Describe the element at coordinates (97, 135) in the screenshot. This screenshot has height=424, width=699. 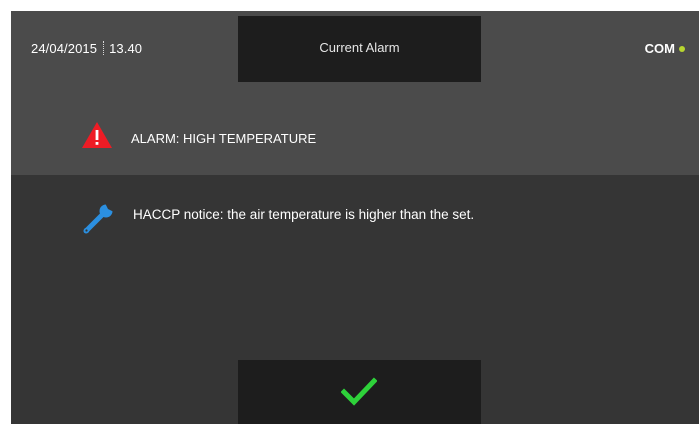
I see `warning-triangle-icon` at that location.